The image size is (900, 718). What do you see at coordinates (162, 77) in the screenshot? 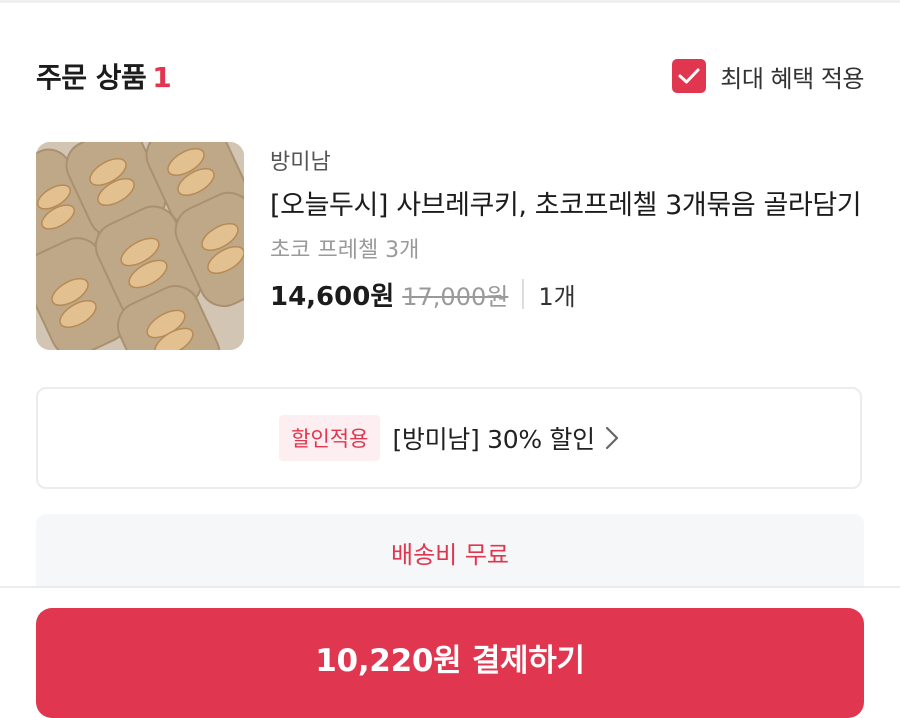
I see `item-count: 1` at bounding box center [162, 77].